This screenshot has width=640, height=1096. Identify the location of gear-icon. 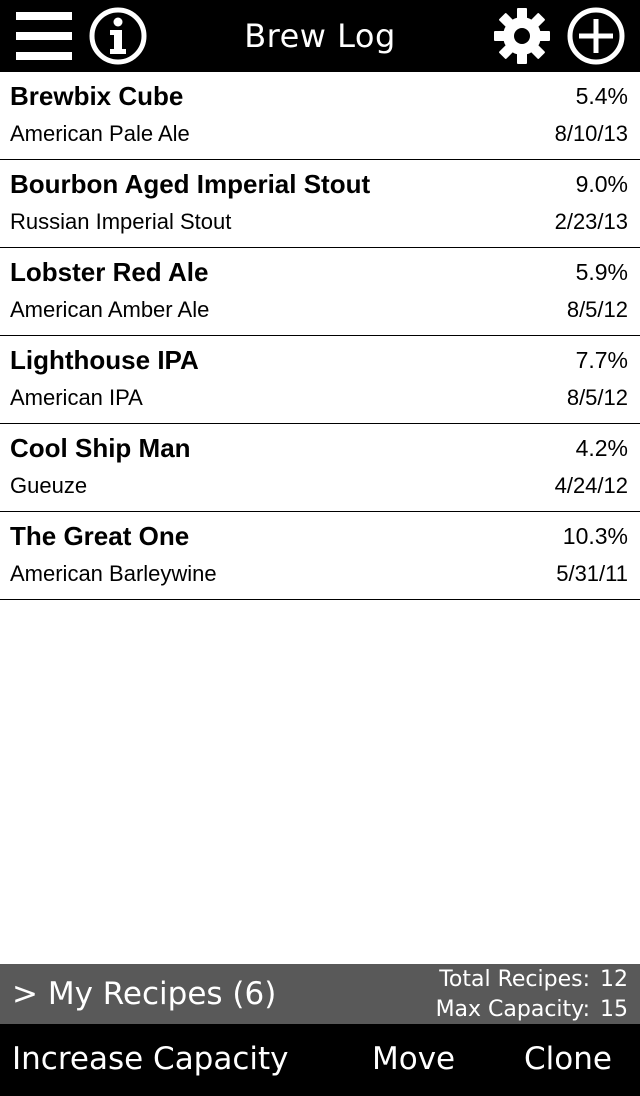
(522, 36).